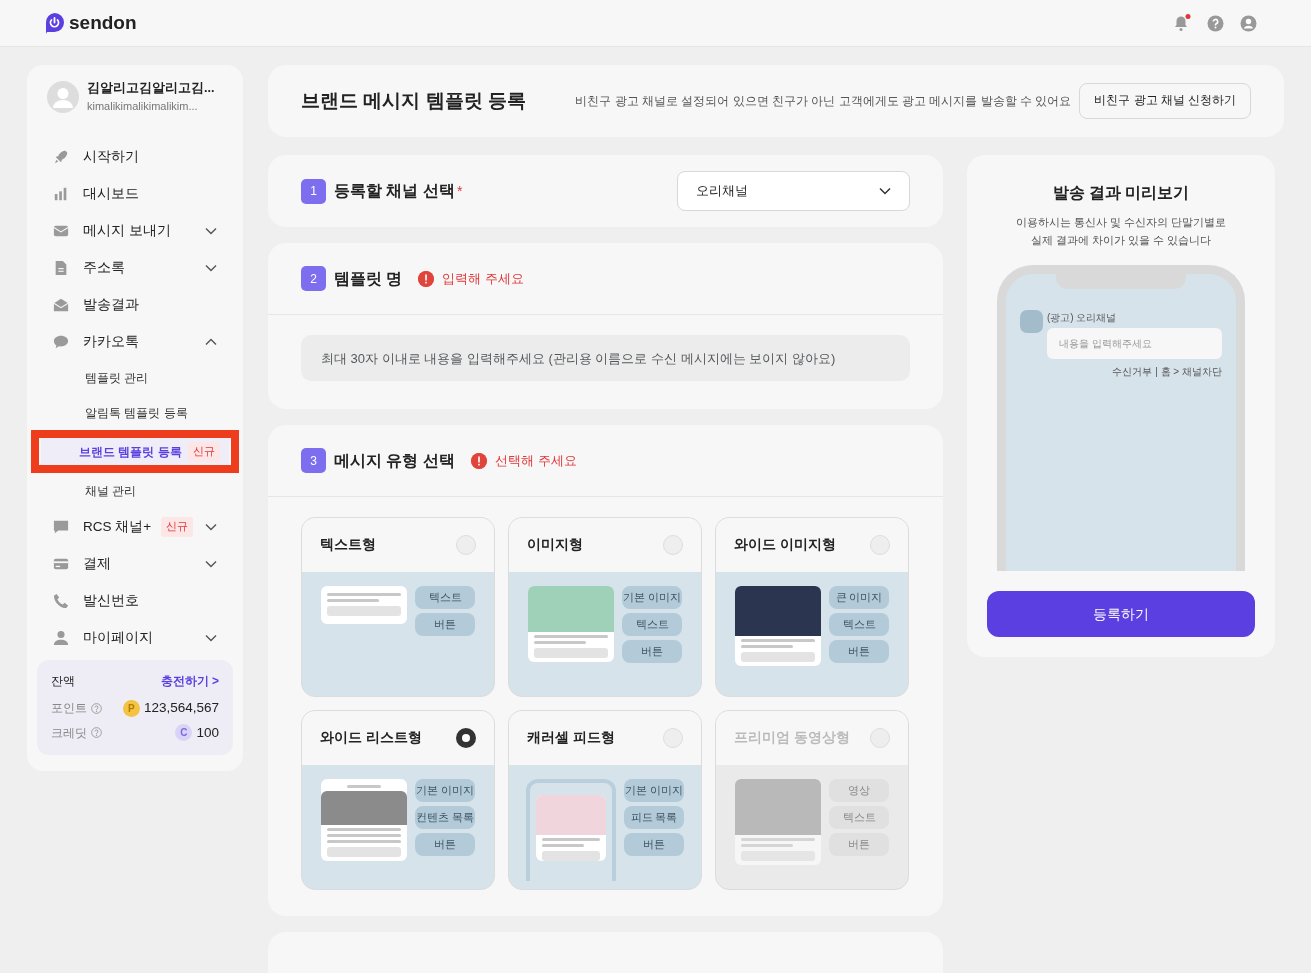 This screenshot has width=1311, height=973. What do you see at coordinates (394, 191) in the screenshot?
I see `step-title: 등록할 채널 선택` at bounding box center [394, 191].